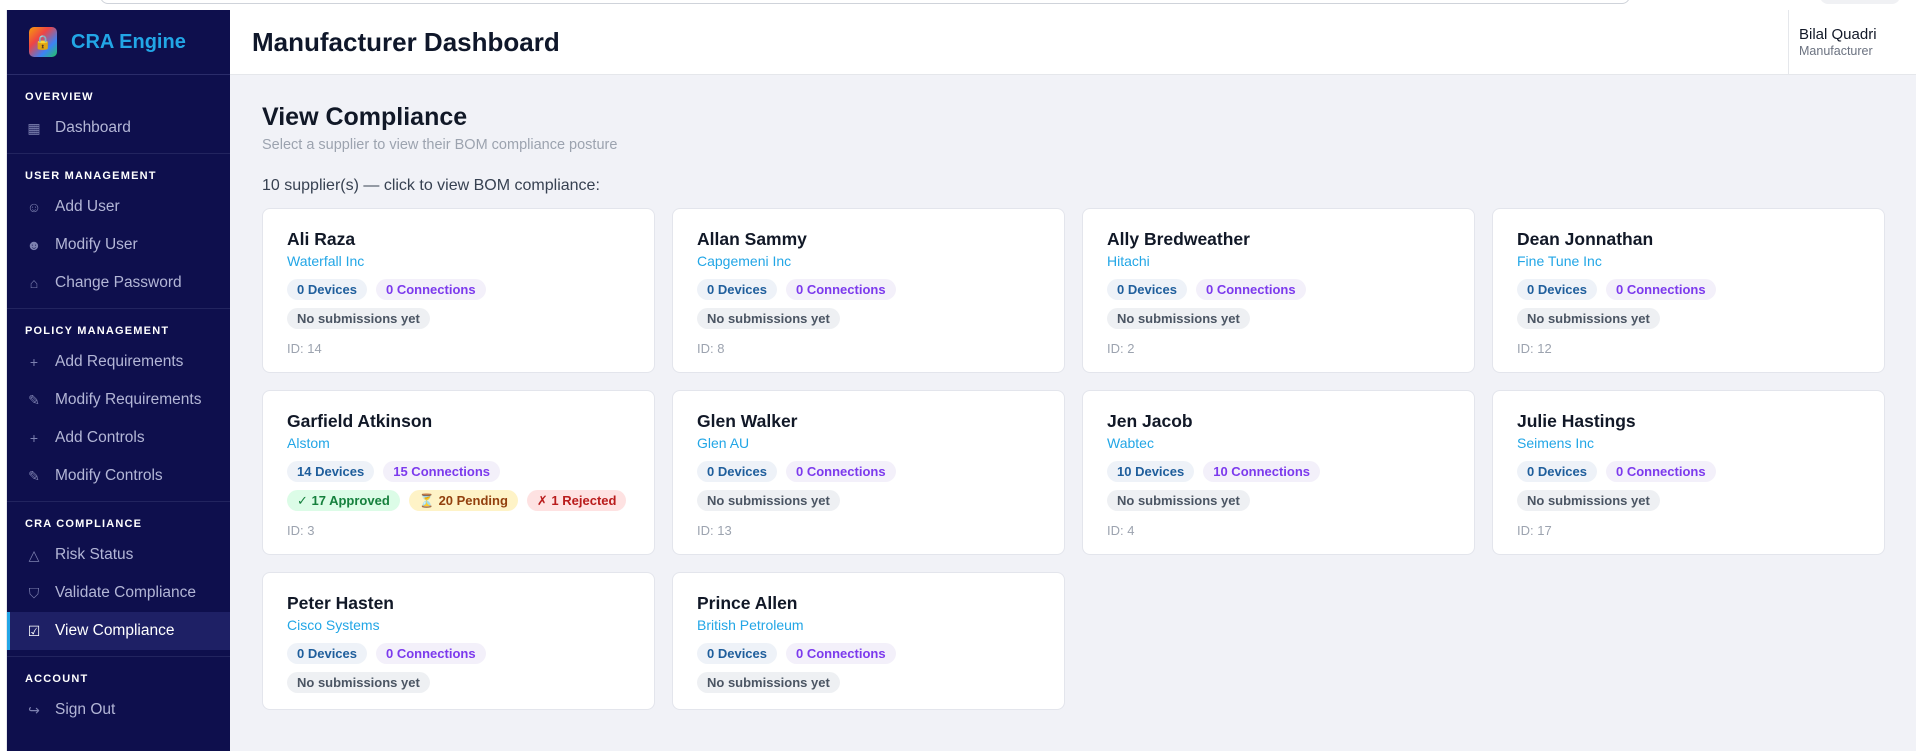 The width and height of the screenshot is (1918, 751). I want to click on checkbox-icon: ☑, so click(34, 630).